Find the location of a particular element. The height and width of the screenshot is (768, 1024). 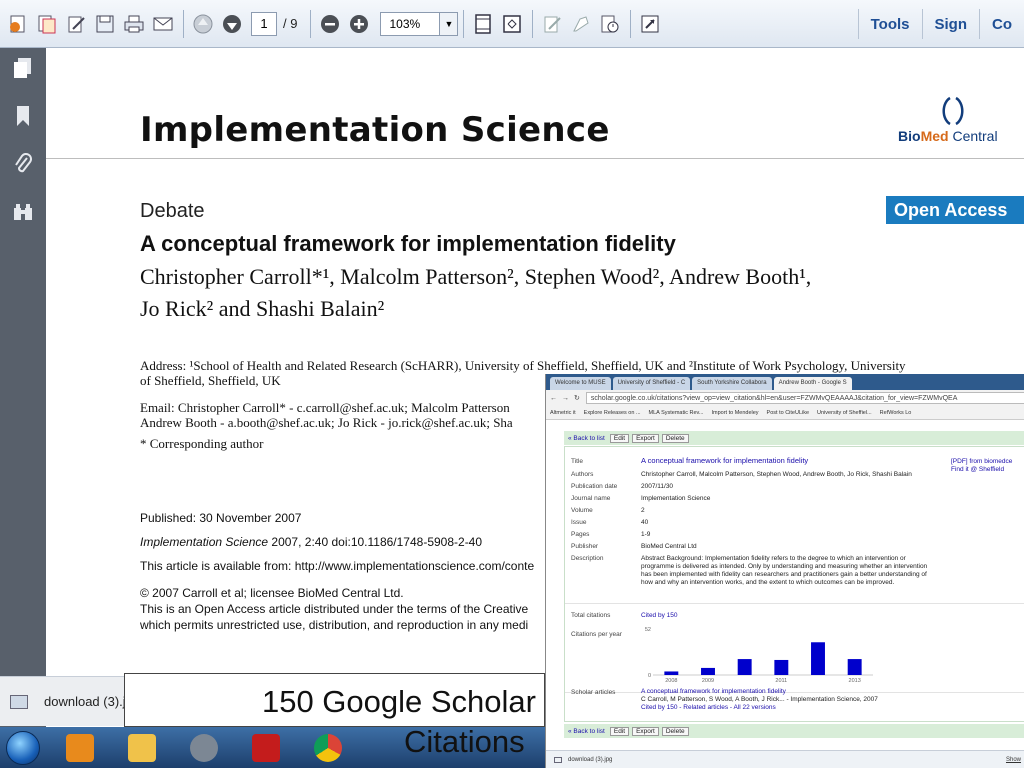

fit-page-icon is located at coordinates (483, 23).